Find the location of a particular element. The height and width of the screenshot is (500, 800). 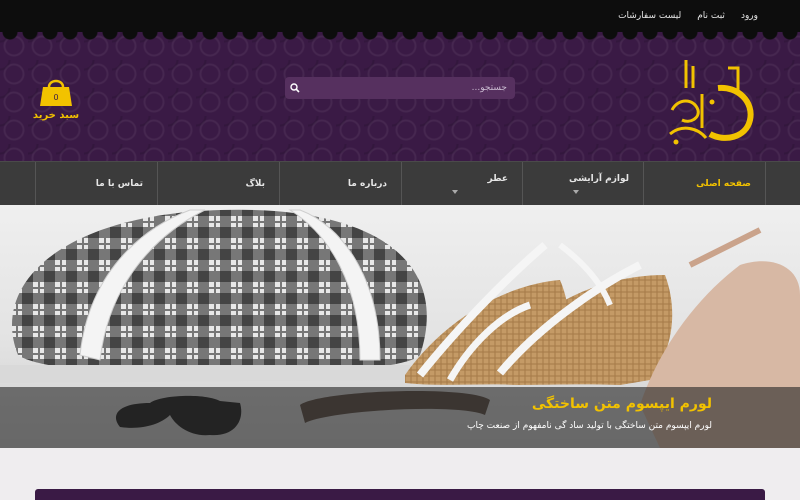

register-link: ثبت نام is located at coordinates (711, 16).